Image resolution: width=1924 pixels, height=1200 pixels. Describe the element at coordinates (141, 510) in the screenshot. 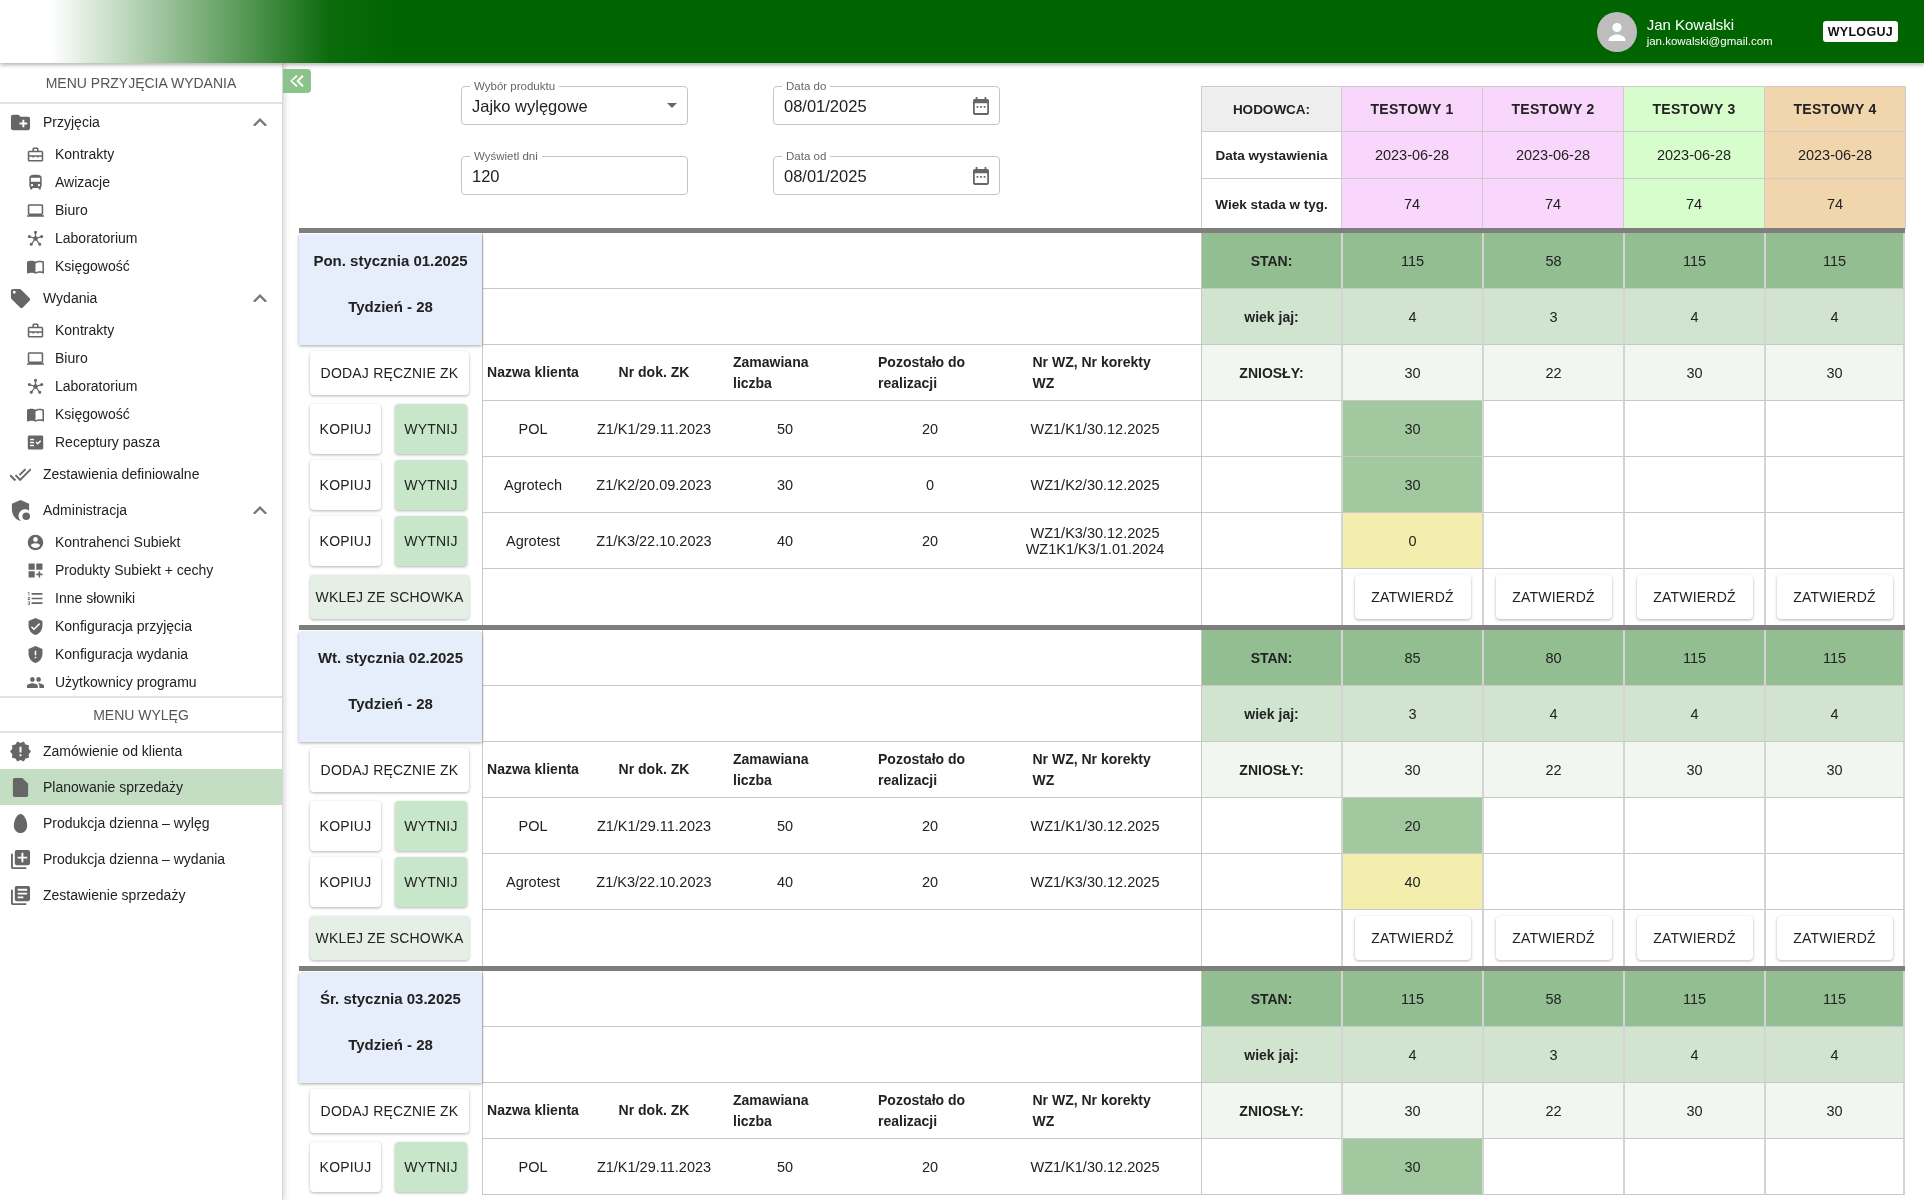

I see `sidebar-item: Administracja` at that location.